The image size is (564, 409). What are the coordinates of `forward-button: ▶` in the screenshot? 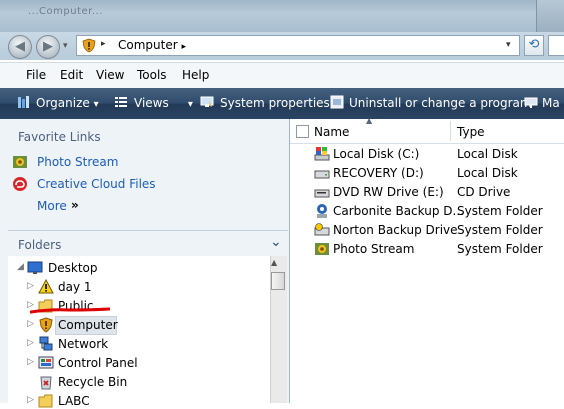 It's located at (48, 47).